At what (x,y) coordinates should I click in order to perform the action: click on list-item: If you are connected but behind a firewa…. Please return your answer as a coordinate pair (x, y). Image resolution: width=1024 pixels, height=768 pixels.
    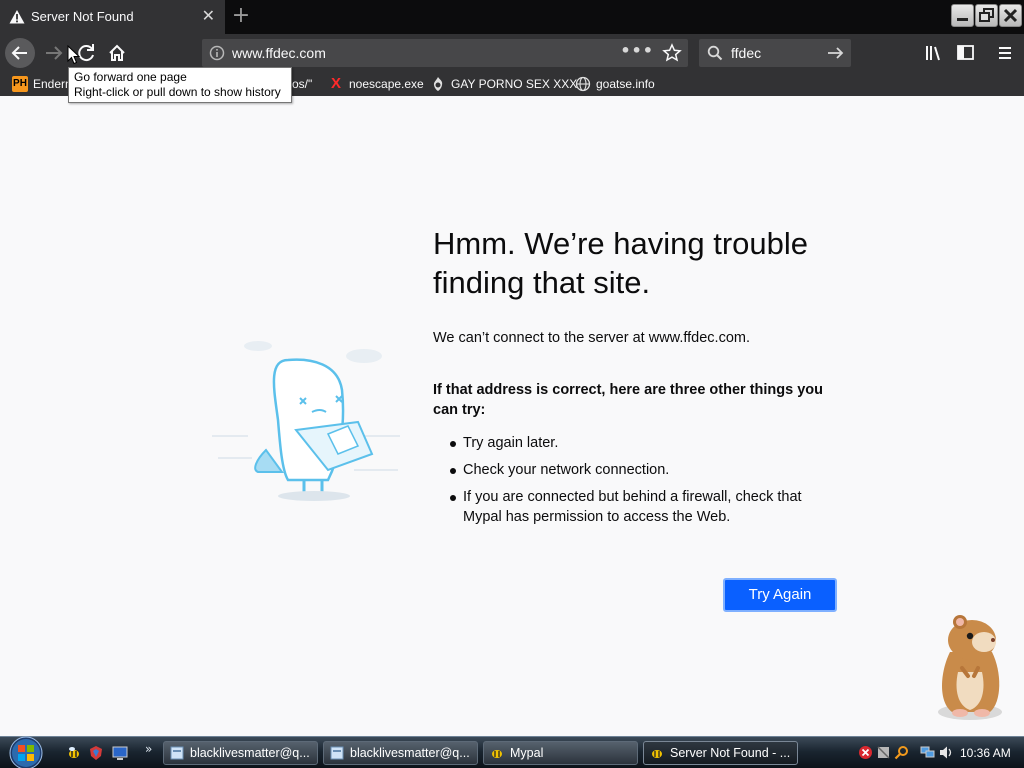
    Looking at the image, I should click on (633, 507).